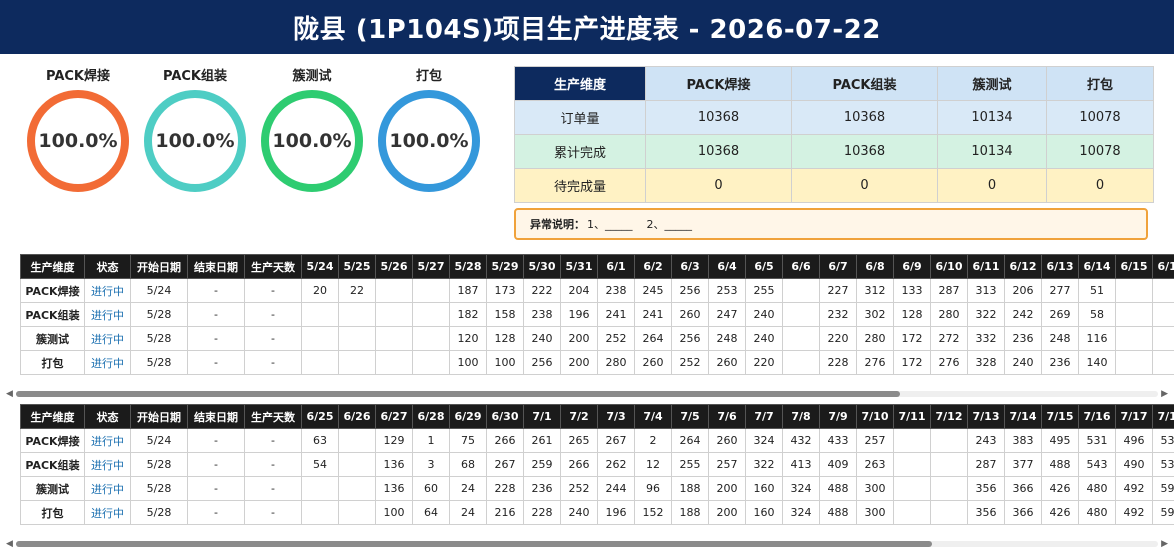 The height and width of the screenshot is (554, 1174). Describe the element at coordinates (949, 314) in the screenshot. I see `daily-quantity-cell: 280` at that location.